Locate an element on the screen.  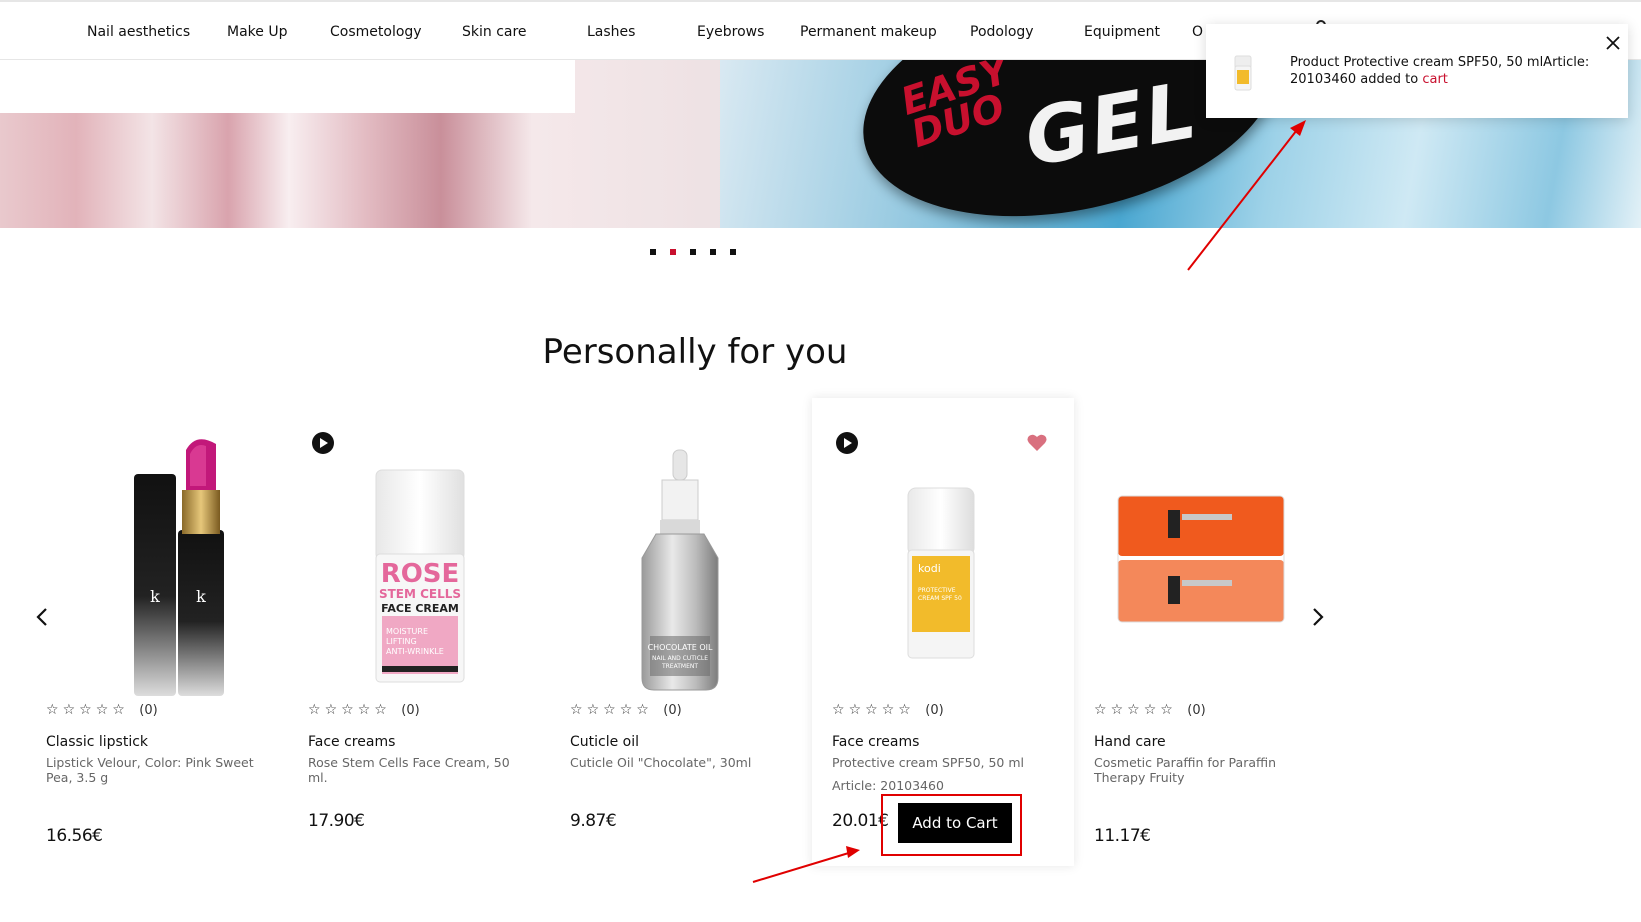
product-price: 16.56€ is located at coordinates (74, 836).